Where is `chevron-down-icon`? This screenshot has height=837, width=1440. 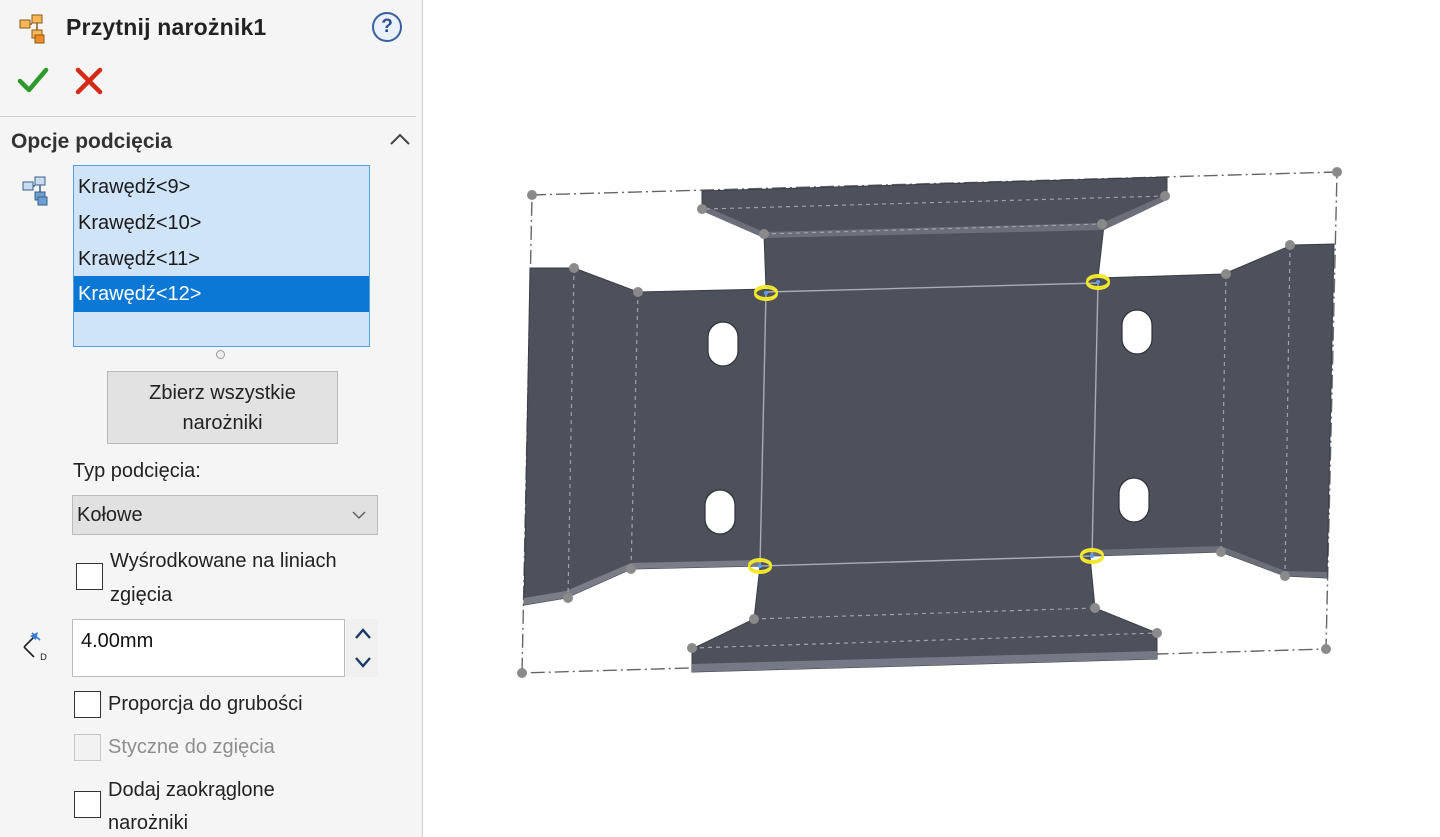 chevron-down-icon is located at coordinates (359, 515).